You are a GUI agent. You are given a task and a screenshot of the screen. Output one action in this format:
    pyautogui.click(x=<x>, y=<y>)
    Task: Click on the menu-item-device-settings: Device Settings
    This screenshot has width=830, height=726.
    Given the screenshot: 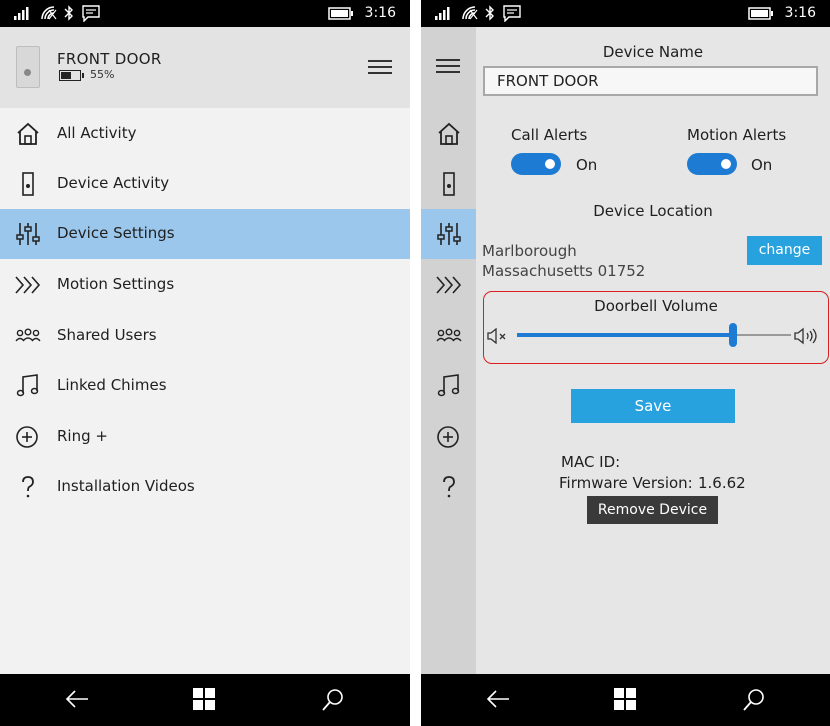 What is the action you would take?
    pyautogui.click(x=205, y=234)
    